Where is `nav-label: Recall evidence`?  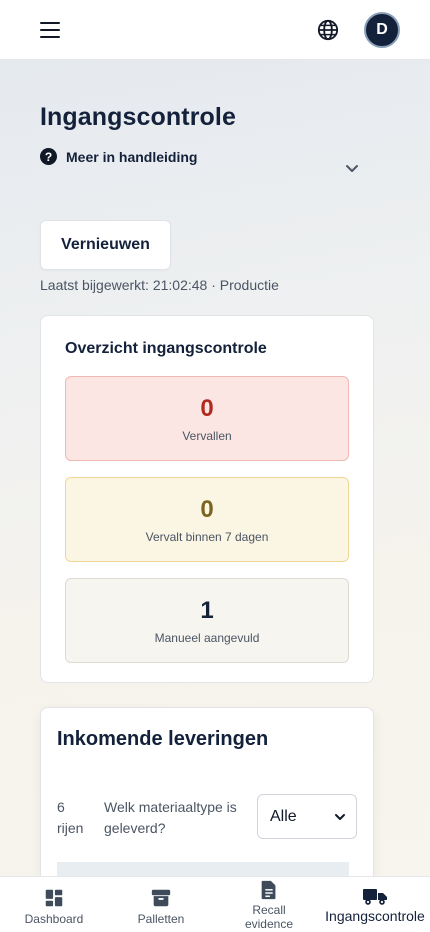
nav-label: Recall evidence is located at coordinates (269, 917).